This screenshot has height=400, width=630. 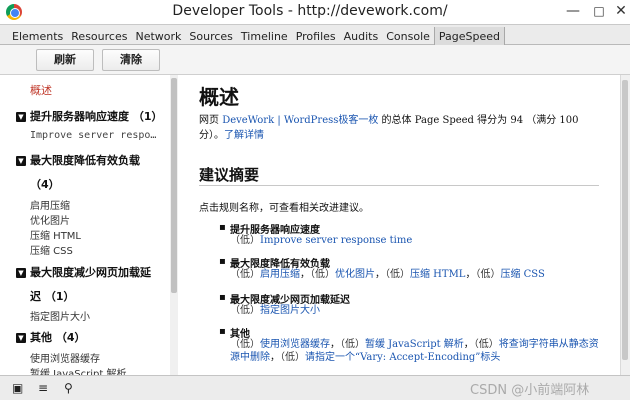 I want to click on rule-links: （低）Improve server response time, so click(x=417, y=240).